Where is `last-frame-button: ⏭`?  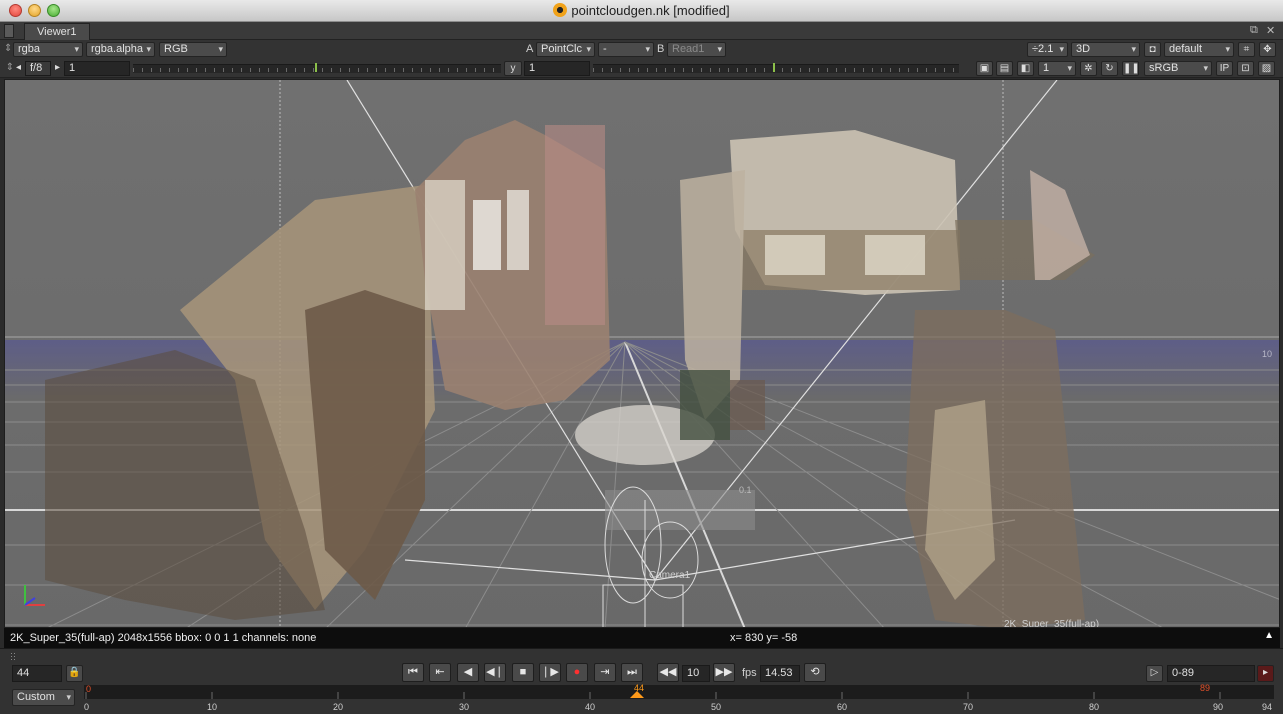 last-frame-button: ⏭ is located at coordinates (632, 672).